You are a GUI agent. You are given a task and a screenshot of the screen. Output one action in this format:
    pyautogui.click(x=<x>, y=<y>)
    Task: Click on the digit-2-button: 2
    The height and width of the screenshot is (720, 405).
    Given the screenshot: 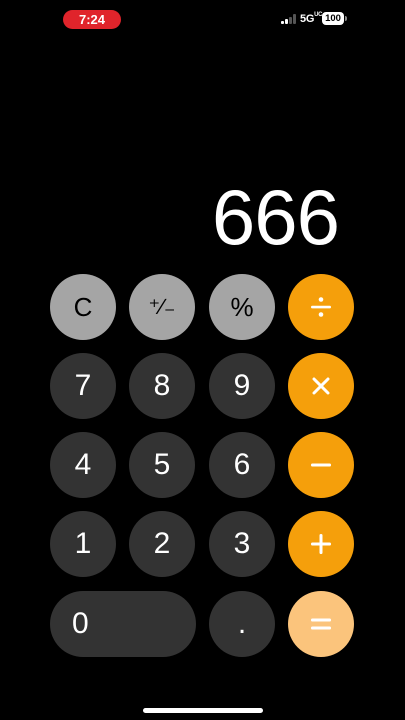 What is the action you would take?
    pyautogui.click(x=162, y=544)
    